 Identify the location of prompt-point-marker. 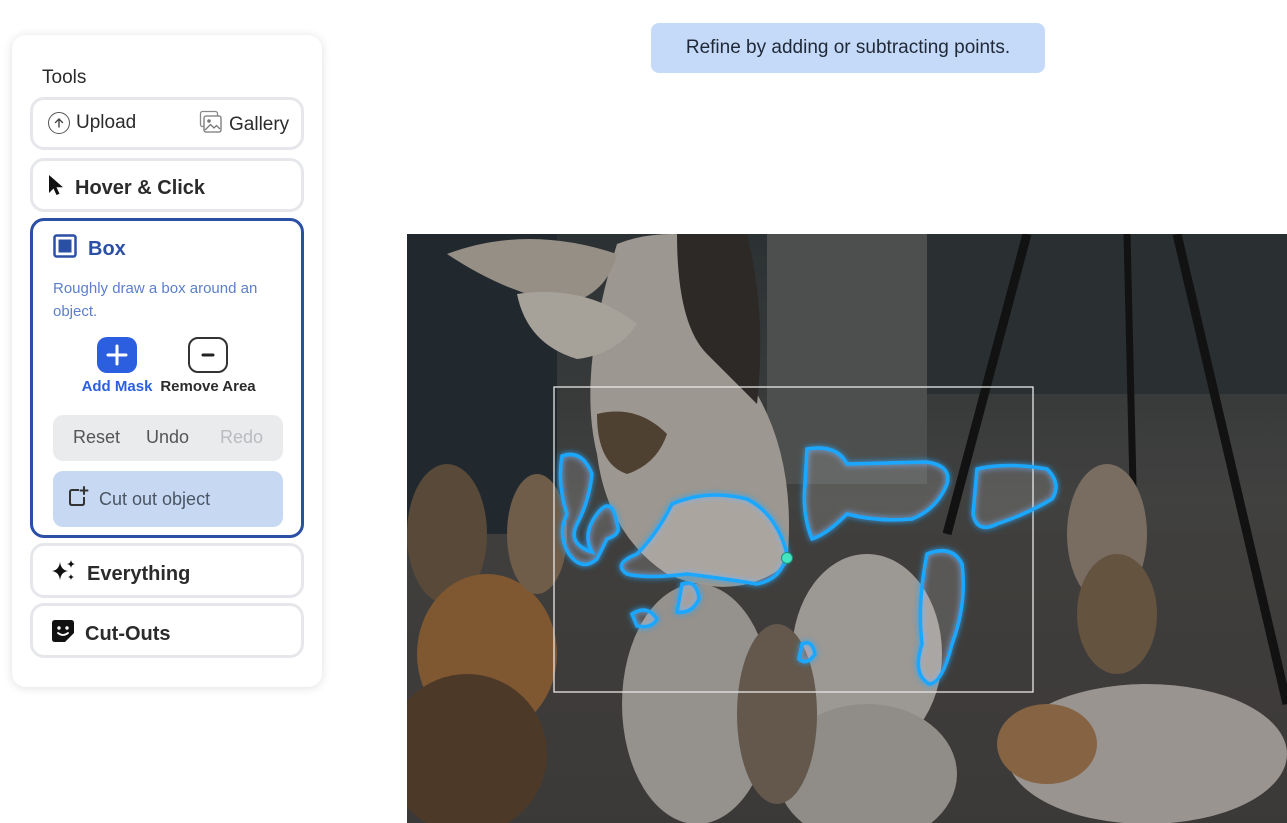
(787, 558).